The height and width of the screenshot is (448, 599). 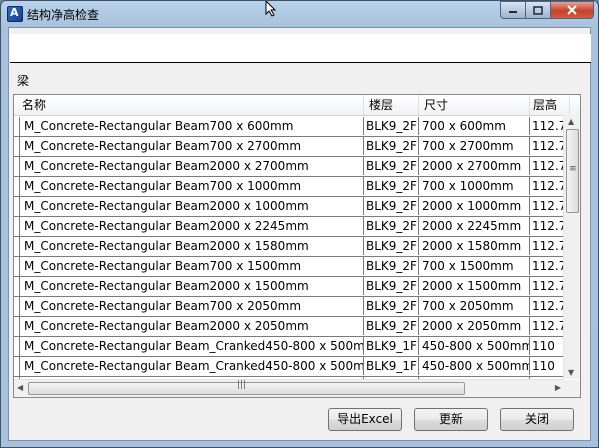 What do you see at coordinates (191, 266) in the screenshot?
I see `cell-name: M_Concrete-Rectangular Beam700 x 1500mm` at bounding box center [191, 266].